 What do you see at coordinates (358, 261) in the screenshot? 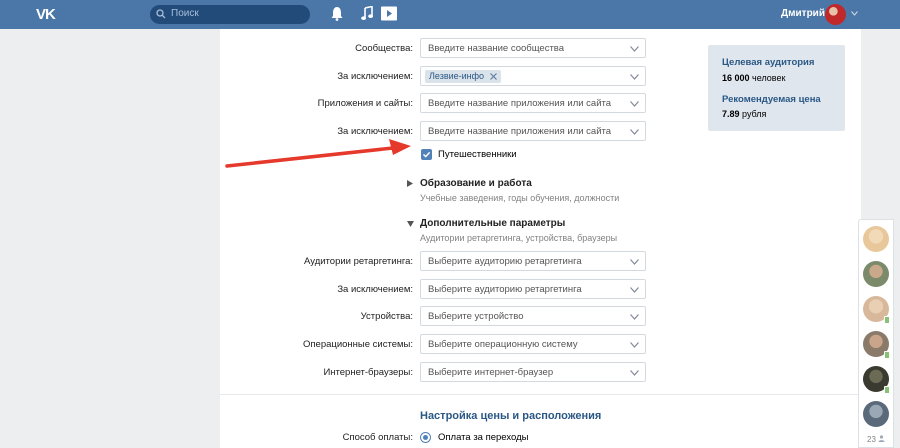
I see `retargeting-label: Аудитории ретаргетинга:` at bounding box center [358, 261].